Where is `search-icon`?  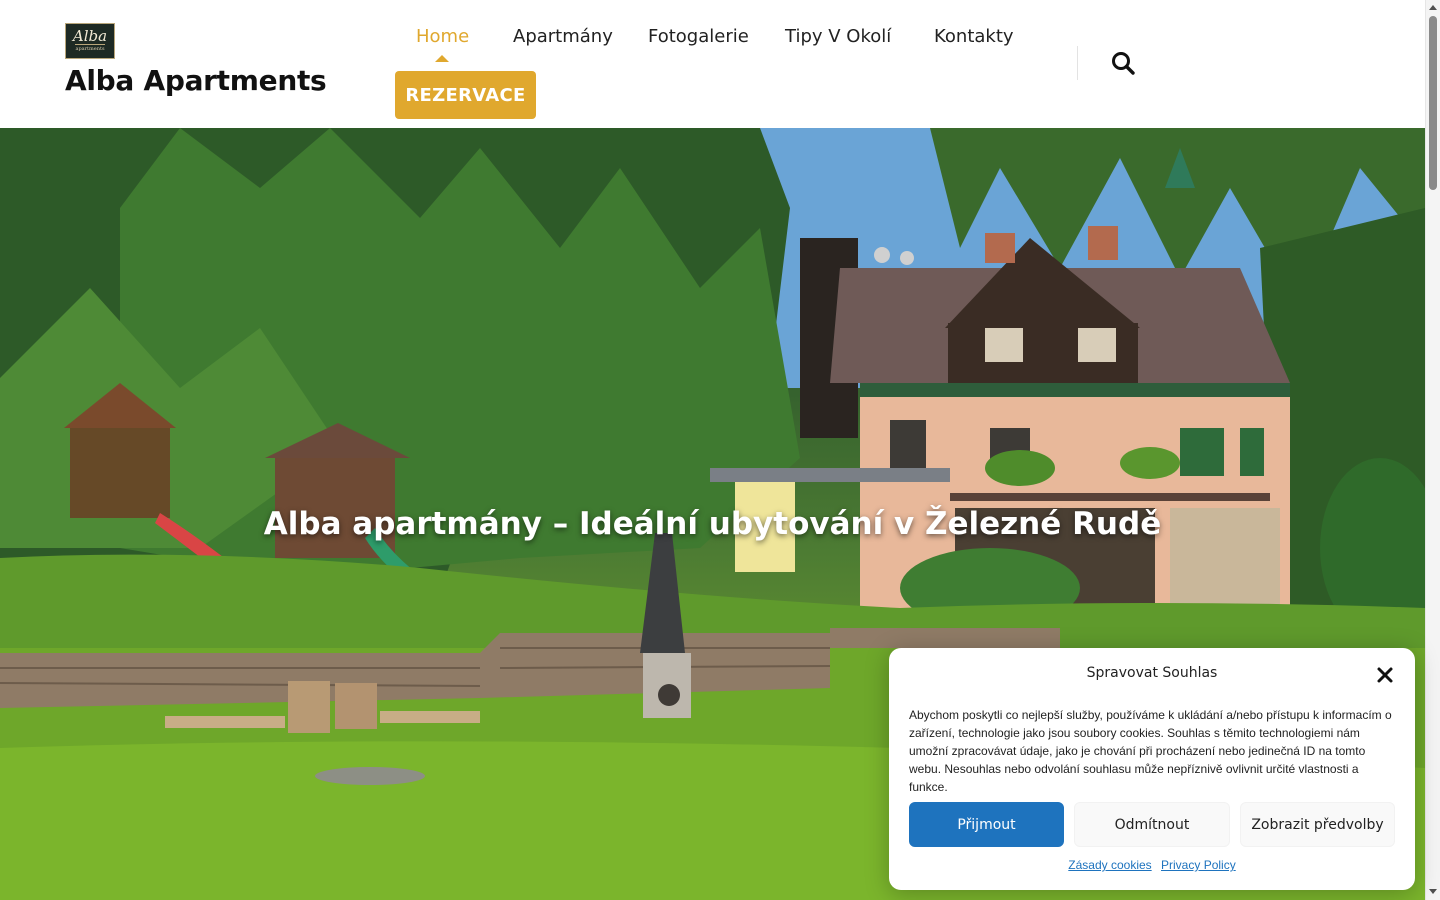 search-icon is located at coordinates (1124, 64).